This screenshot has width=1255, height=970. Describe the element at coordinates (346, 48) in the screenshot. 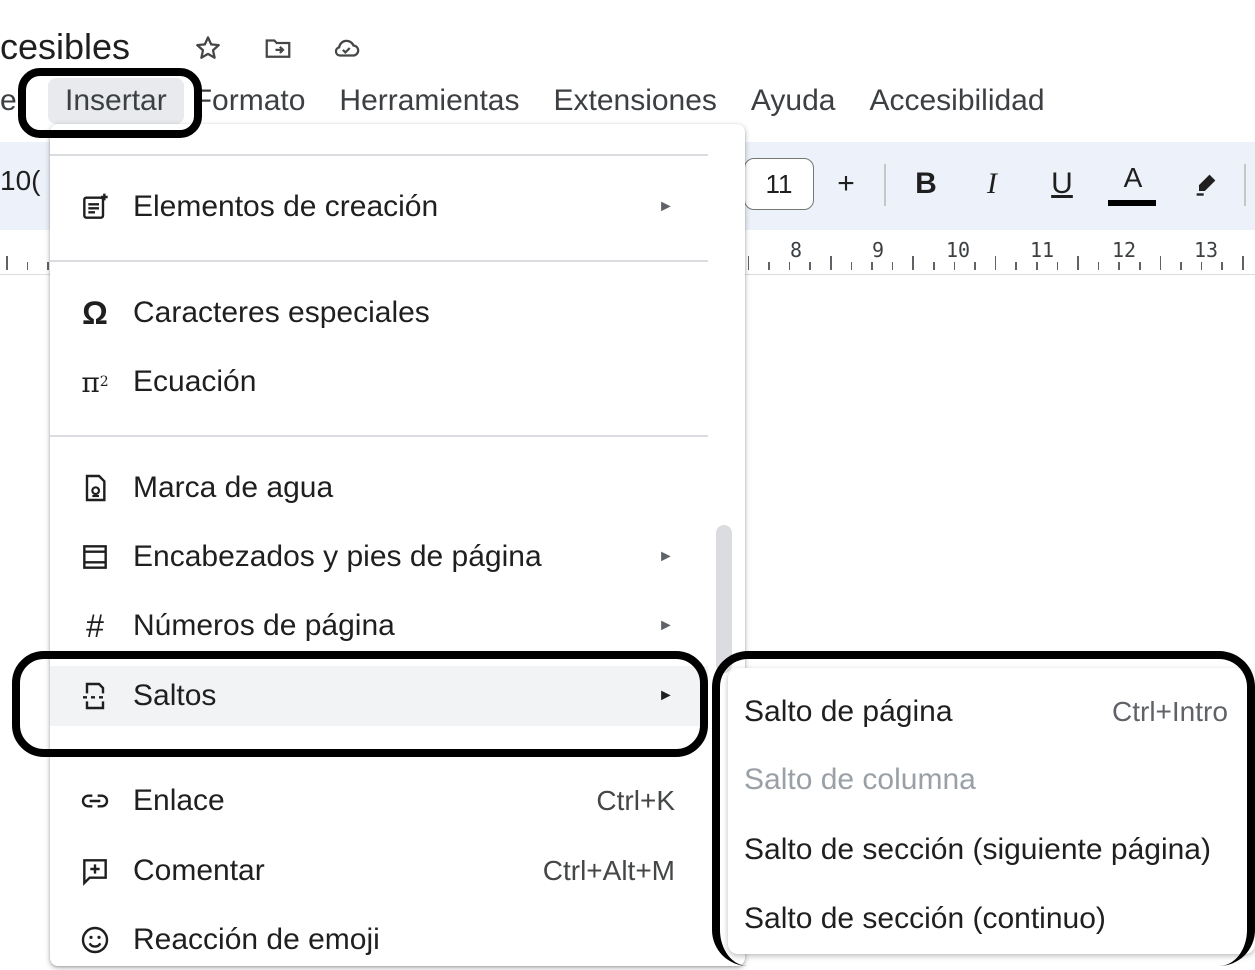

I see `cloud-saved-icon` at that location.